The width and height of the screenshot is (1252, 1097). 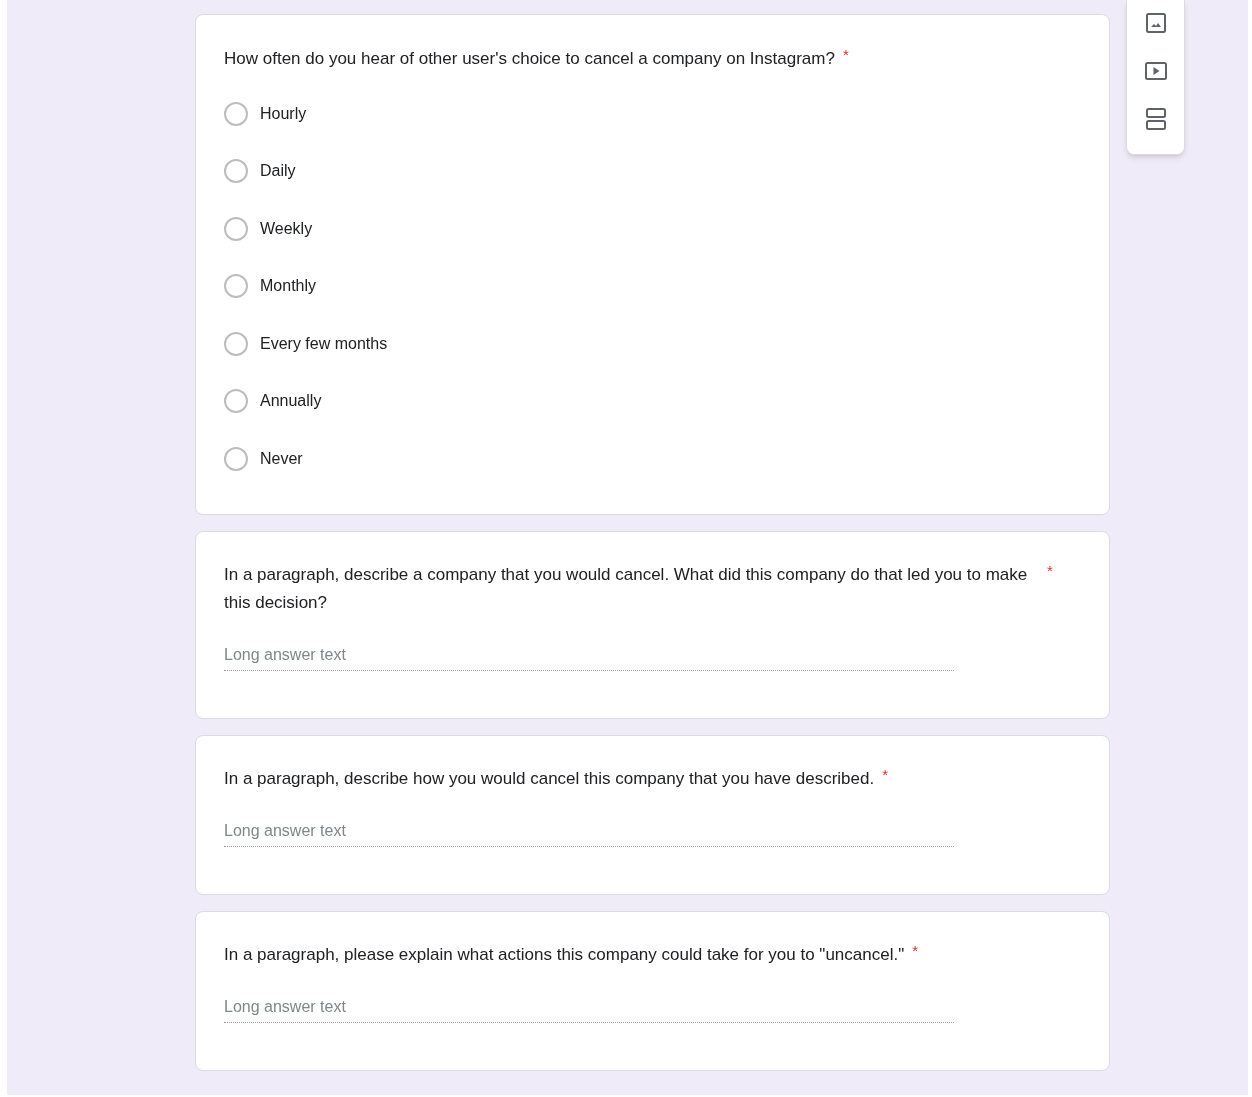 What do you see at coordinates (1155, 23) in the screenshot?
I see `image-icon` at bounding box center [1155, 23].